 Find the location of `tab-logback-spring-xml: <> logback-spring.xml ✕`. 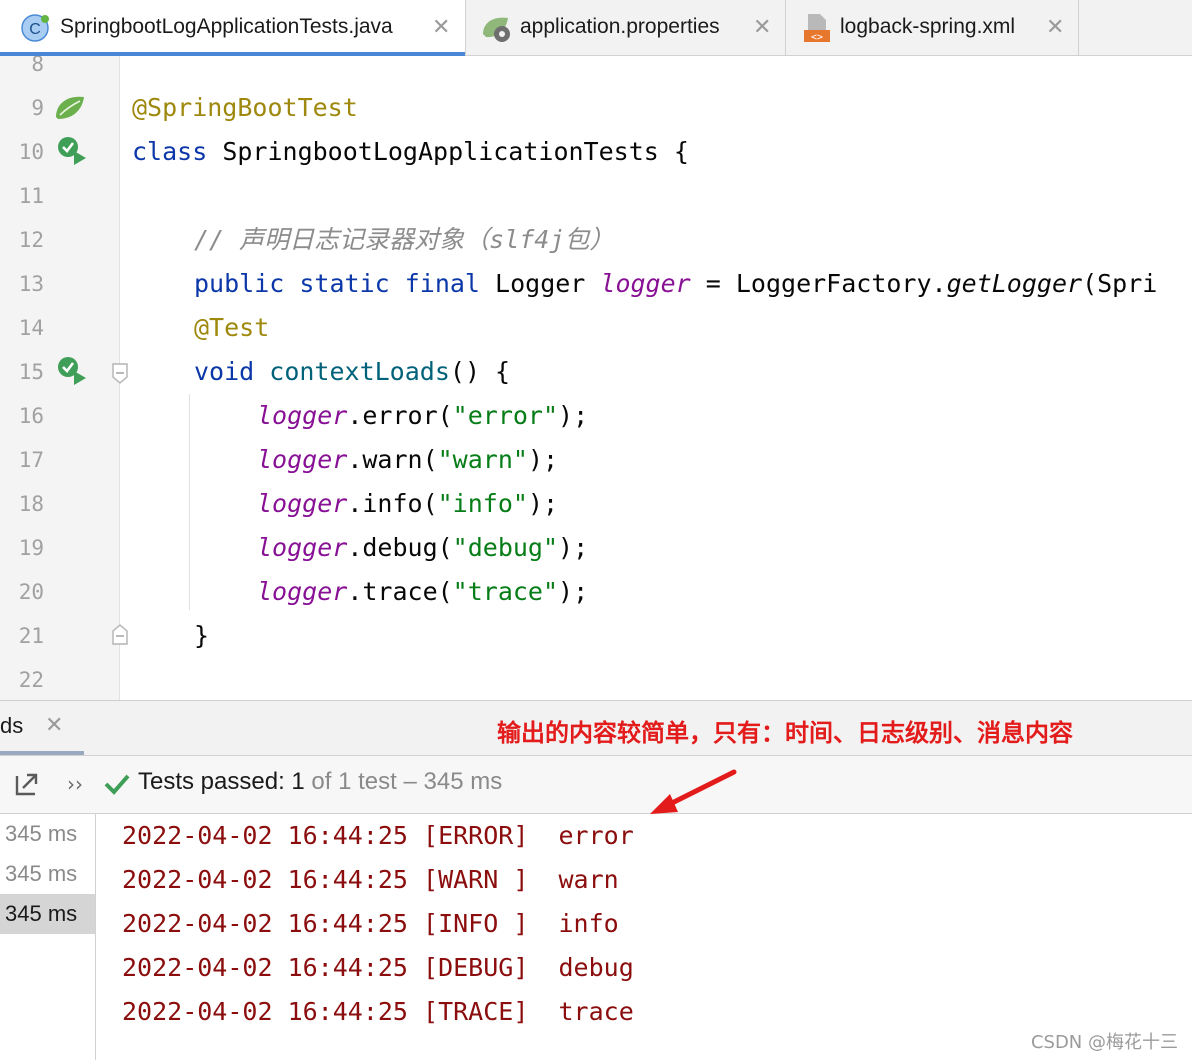

tab-logback-spring-xml: <> logback-spring.xml ✕ is located at coordinates (932, 27).